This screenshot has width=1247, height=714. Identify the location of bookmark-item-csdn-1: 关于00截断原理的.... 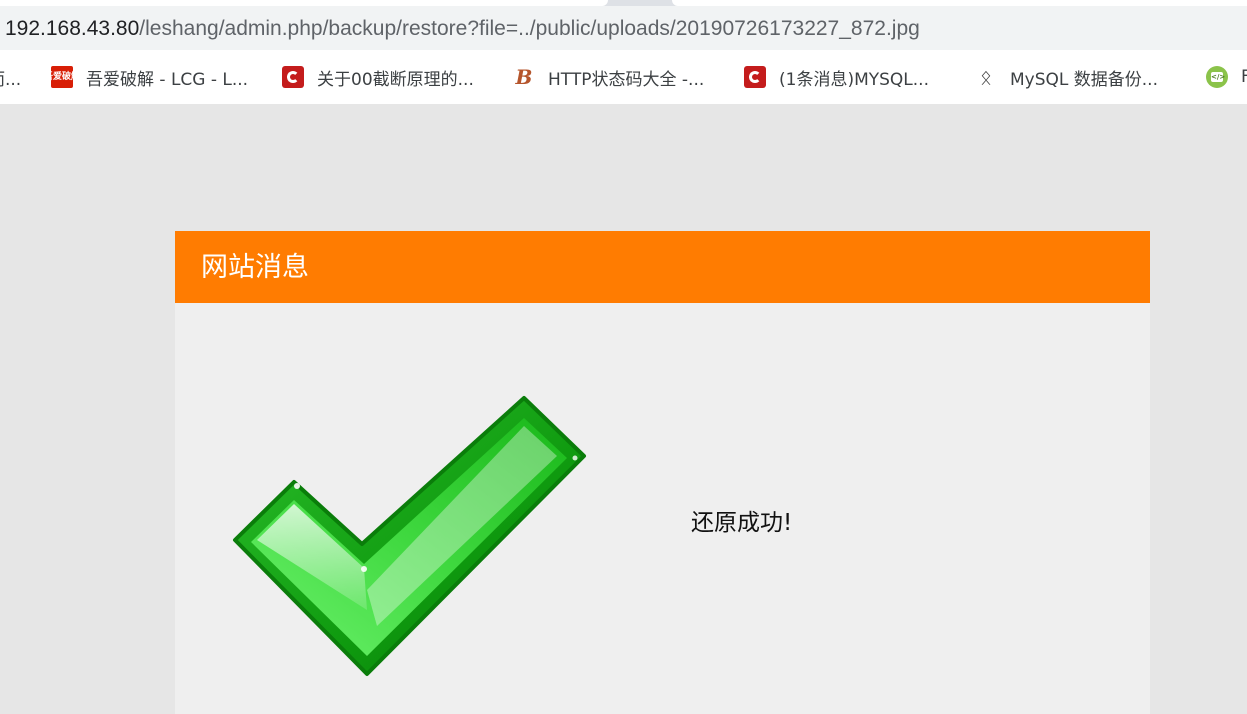
(378, 77).